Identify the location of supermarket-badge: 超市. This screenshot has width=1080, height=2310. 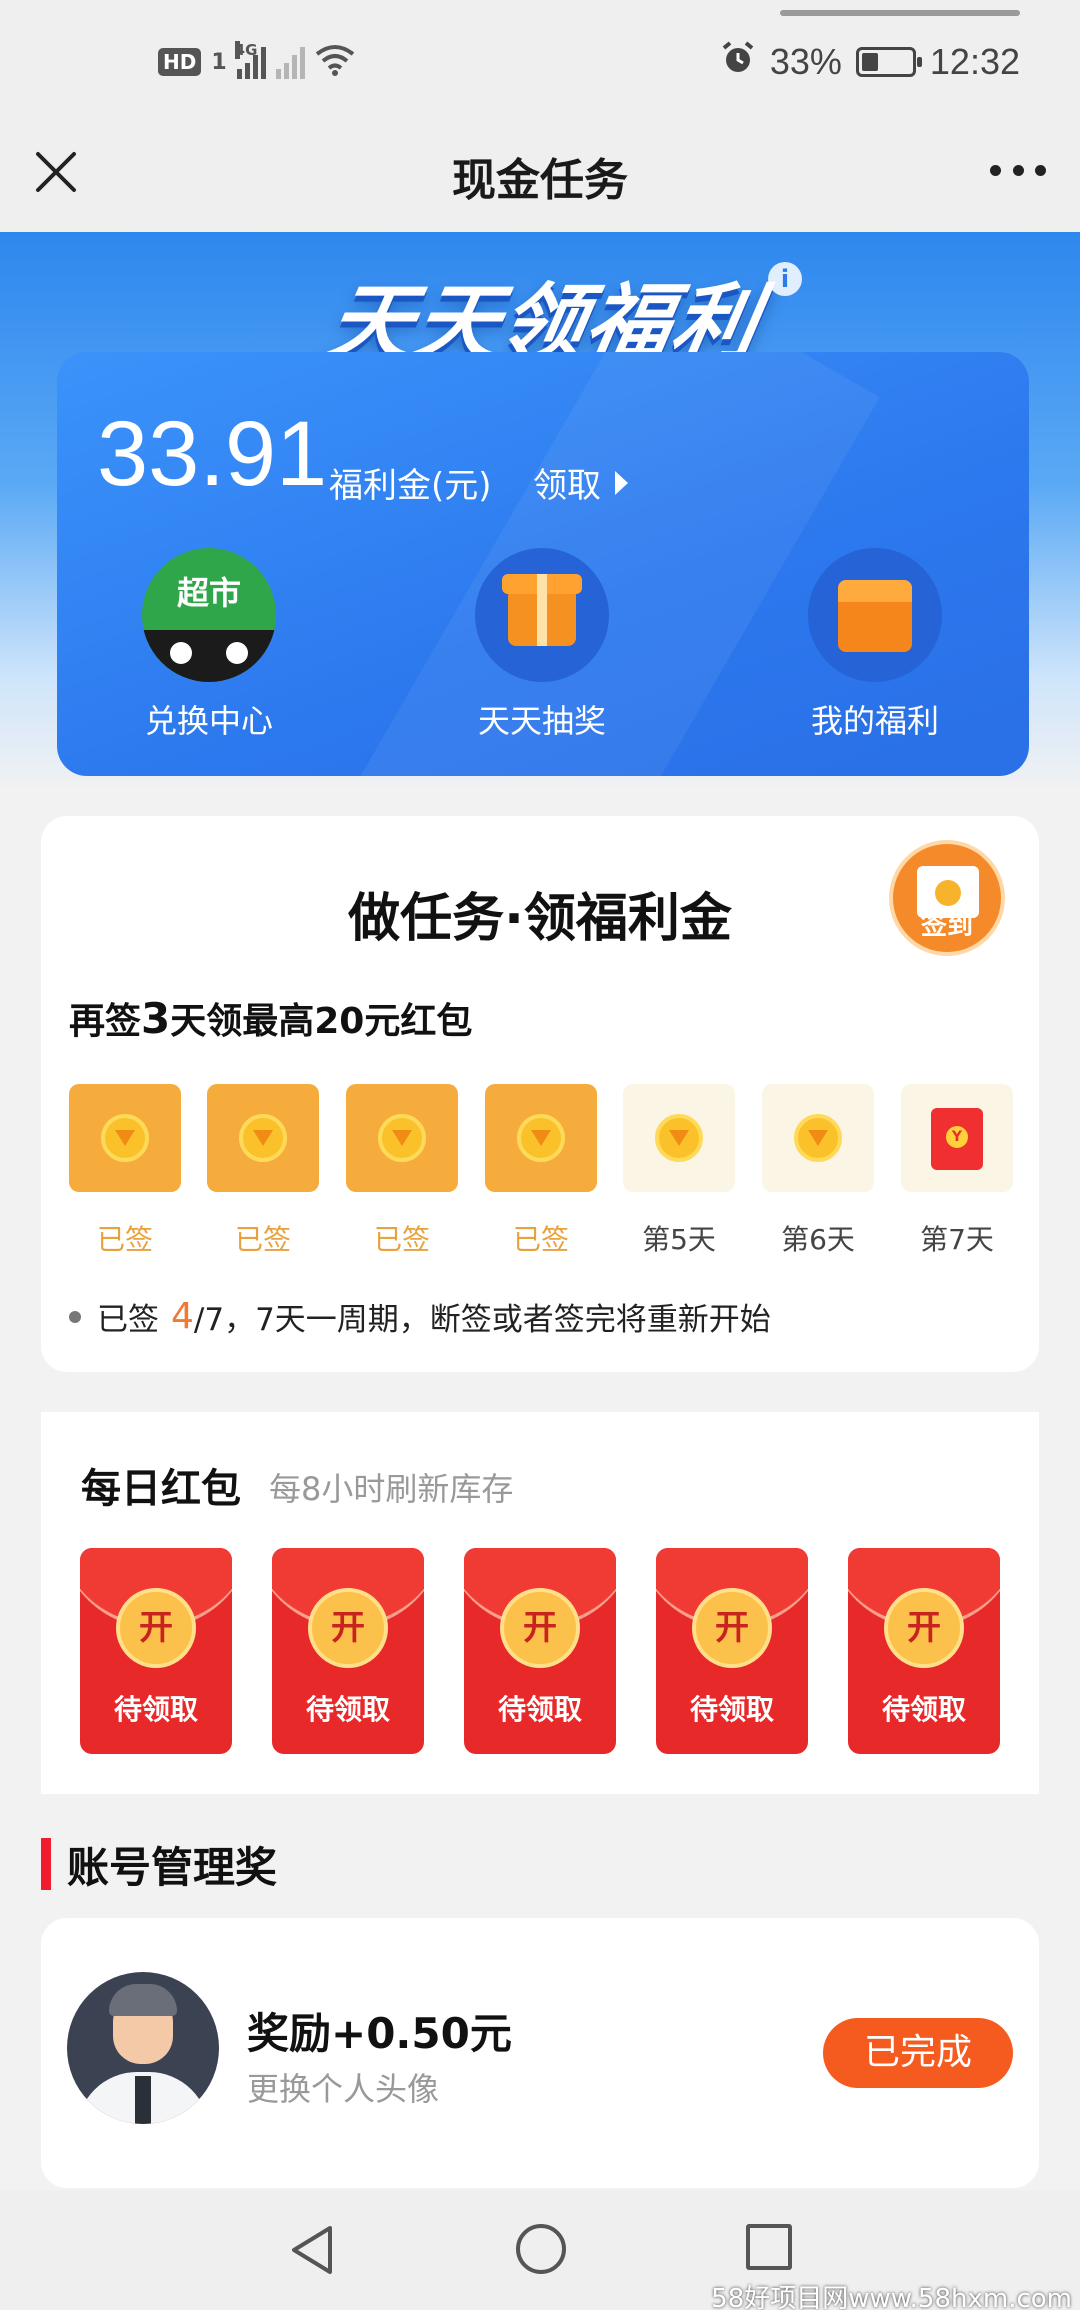
(208, 593).